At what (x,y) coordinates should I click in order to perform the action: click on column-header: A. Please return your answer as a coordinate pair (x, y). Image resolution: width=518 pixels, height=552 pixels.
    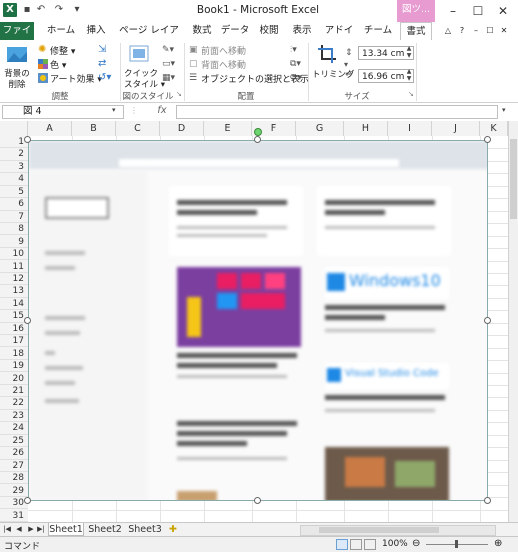
    Looking at the image, I should click on (50, 128).